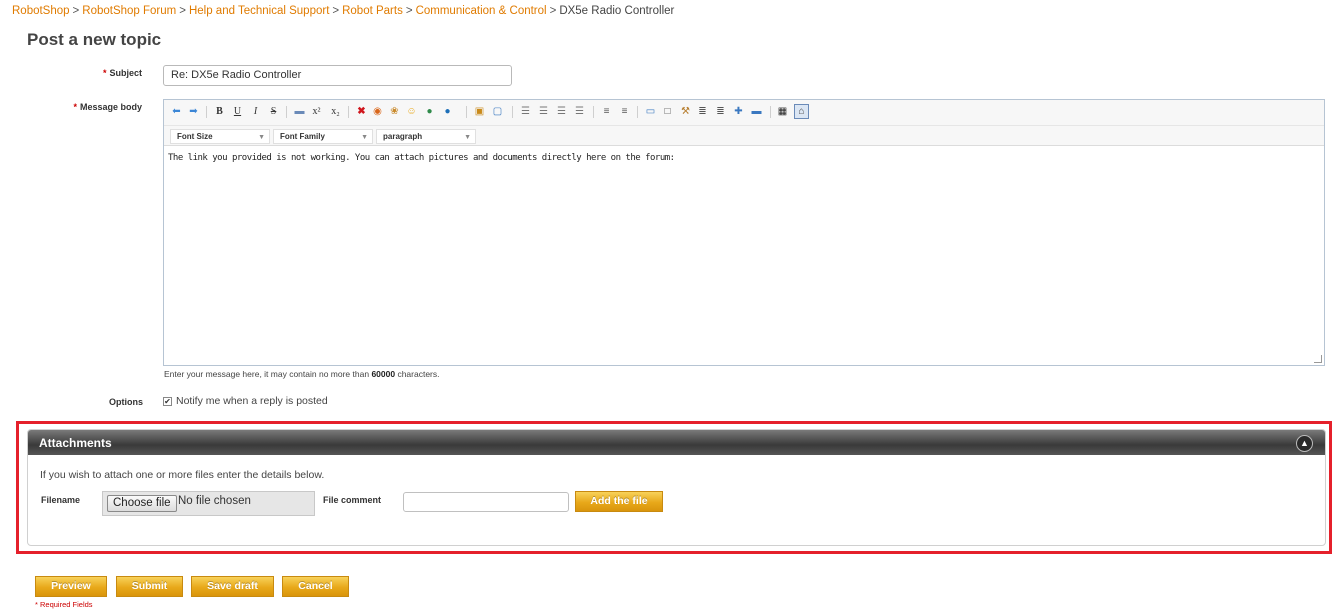  What do you see at coordinates (149, 586) in the screenshot?
I see `submit-button: Submit` at bounding box center [149, 586].